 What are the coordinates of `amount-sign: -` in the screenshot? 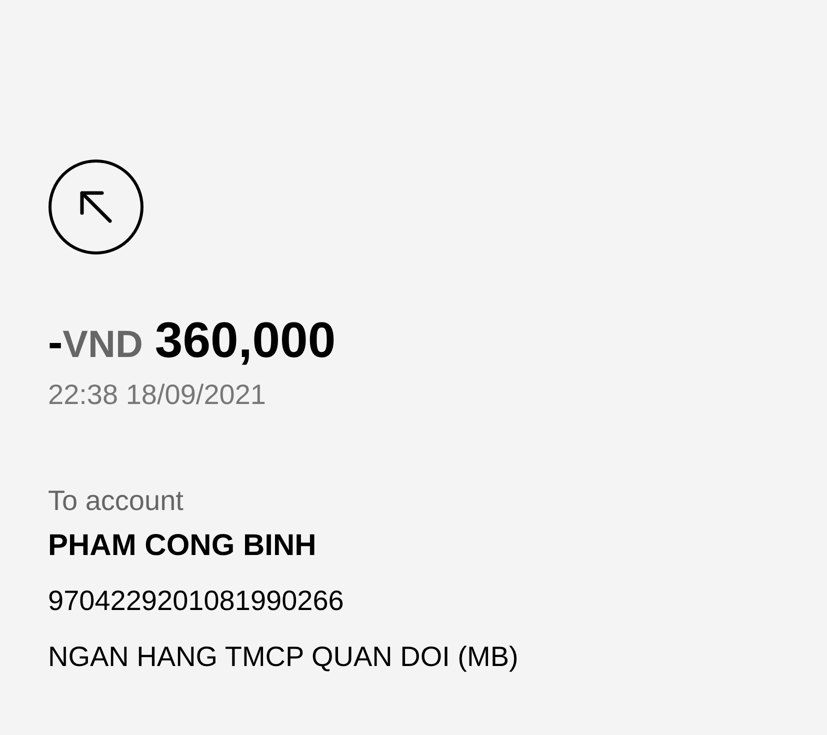 It's located at (55, 343).